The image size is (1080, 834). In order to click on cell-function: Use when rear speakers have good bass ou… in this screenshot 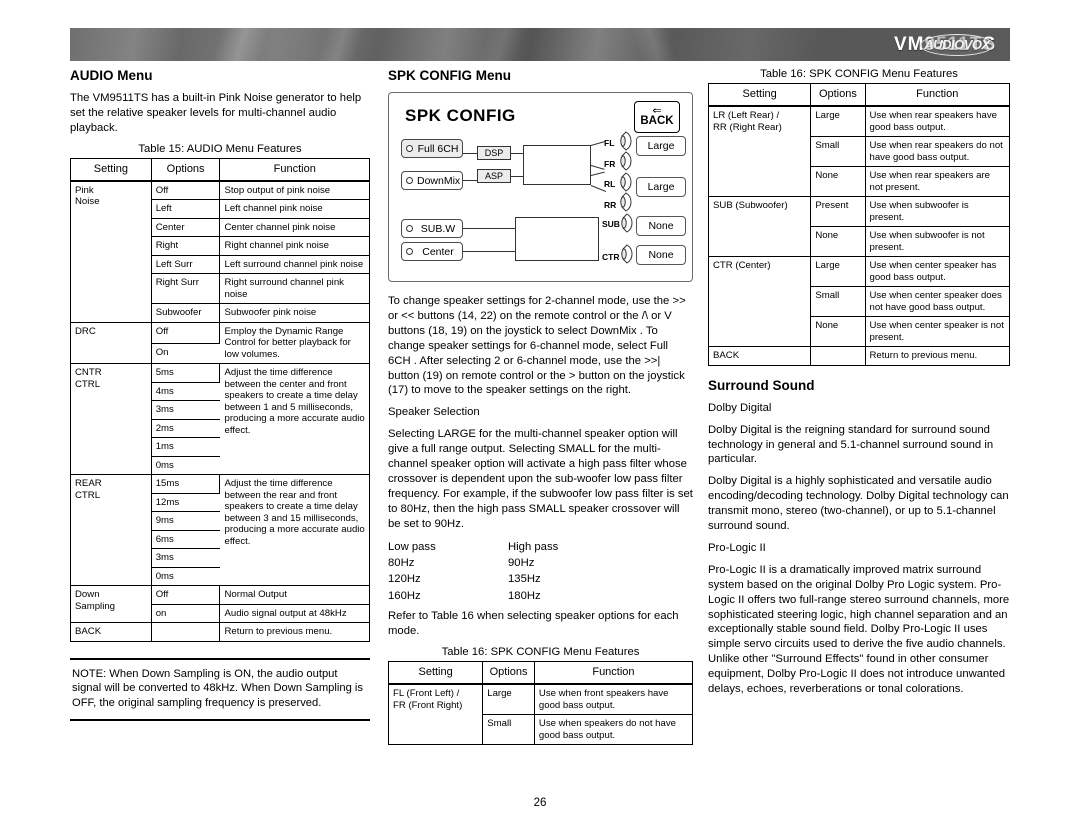, I will do `click(937, 122)`.